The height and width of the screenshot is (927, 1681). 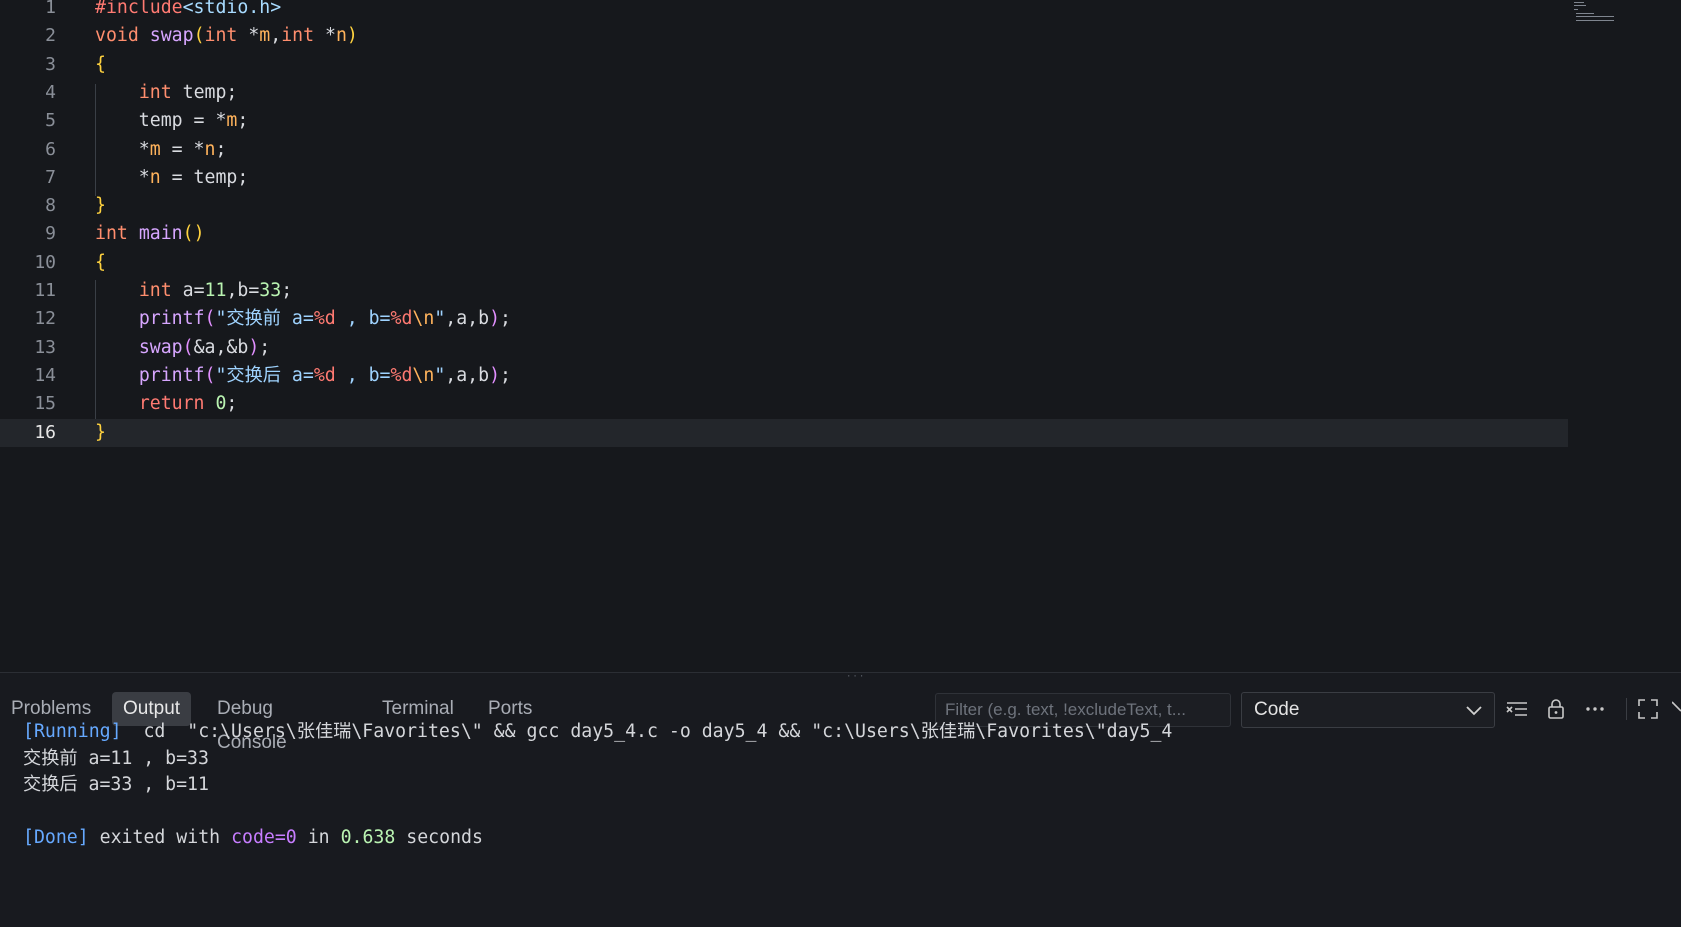 What do you see at coordinates (139, 9) in the screenshot?
I see `code-token: #include` at bounding box center [139, 9].